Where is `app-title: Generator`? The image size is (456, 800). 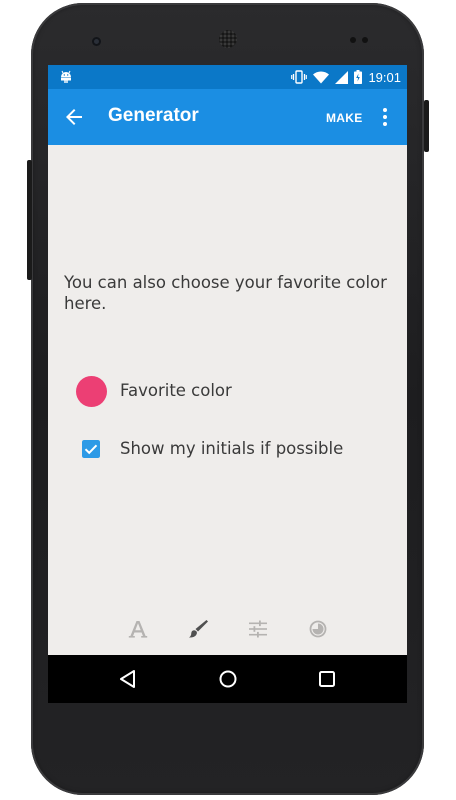 app-title: Generator is located at coordinates (153, 115).